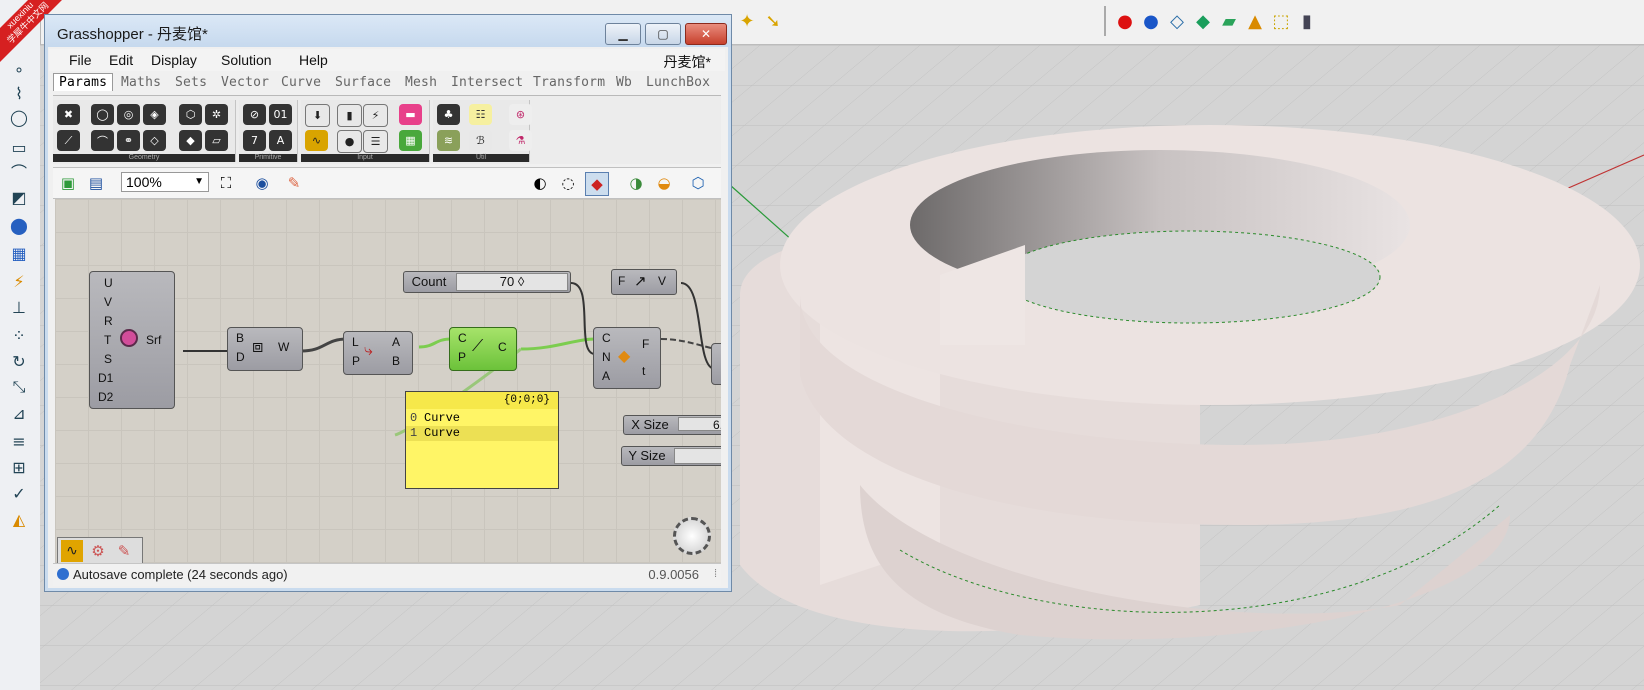  What do you see at coordinates (19, 171) in the screenshot?
I see `curve-icon: ⌒` at bounding box center [19, 171].